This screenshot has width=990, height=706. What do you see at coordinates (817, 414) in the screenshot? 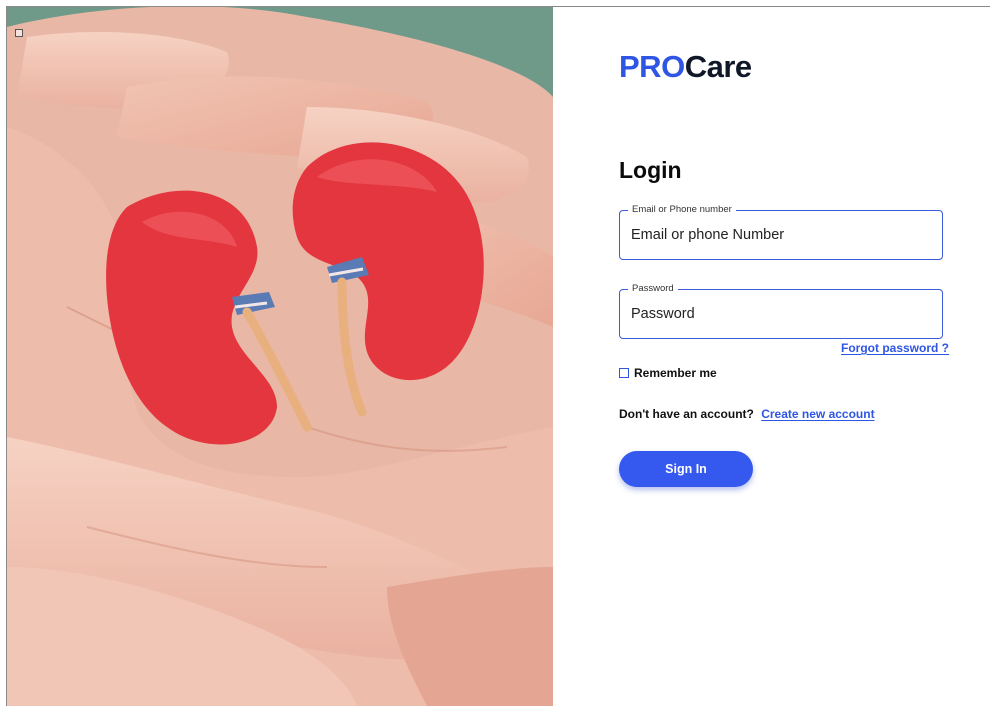
I see `create-account-link: Create new account` at bounding box center [817, 414].